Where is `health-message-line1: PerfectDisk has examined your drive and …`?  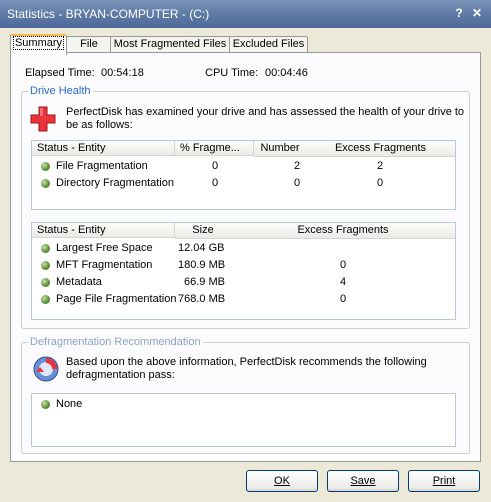 health-message-line1: PerfectDisk has examined your drive and … is located at coordinates (265, 112).